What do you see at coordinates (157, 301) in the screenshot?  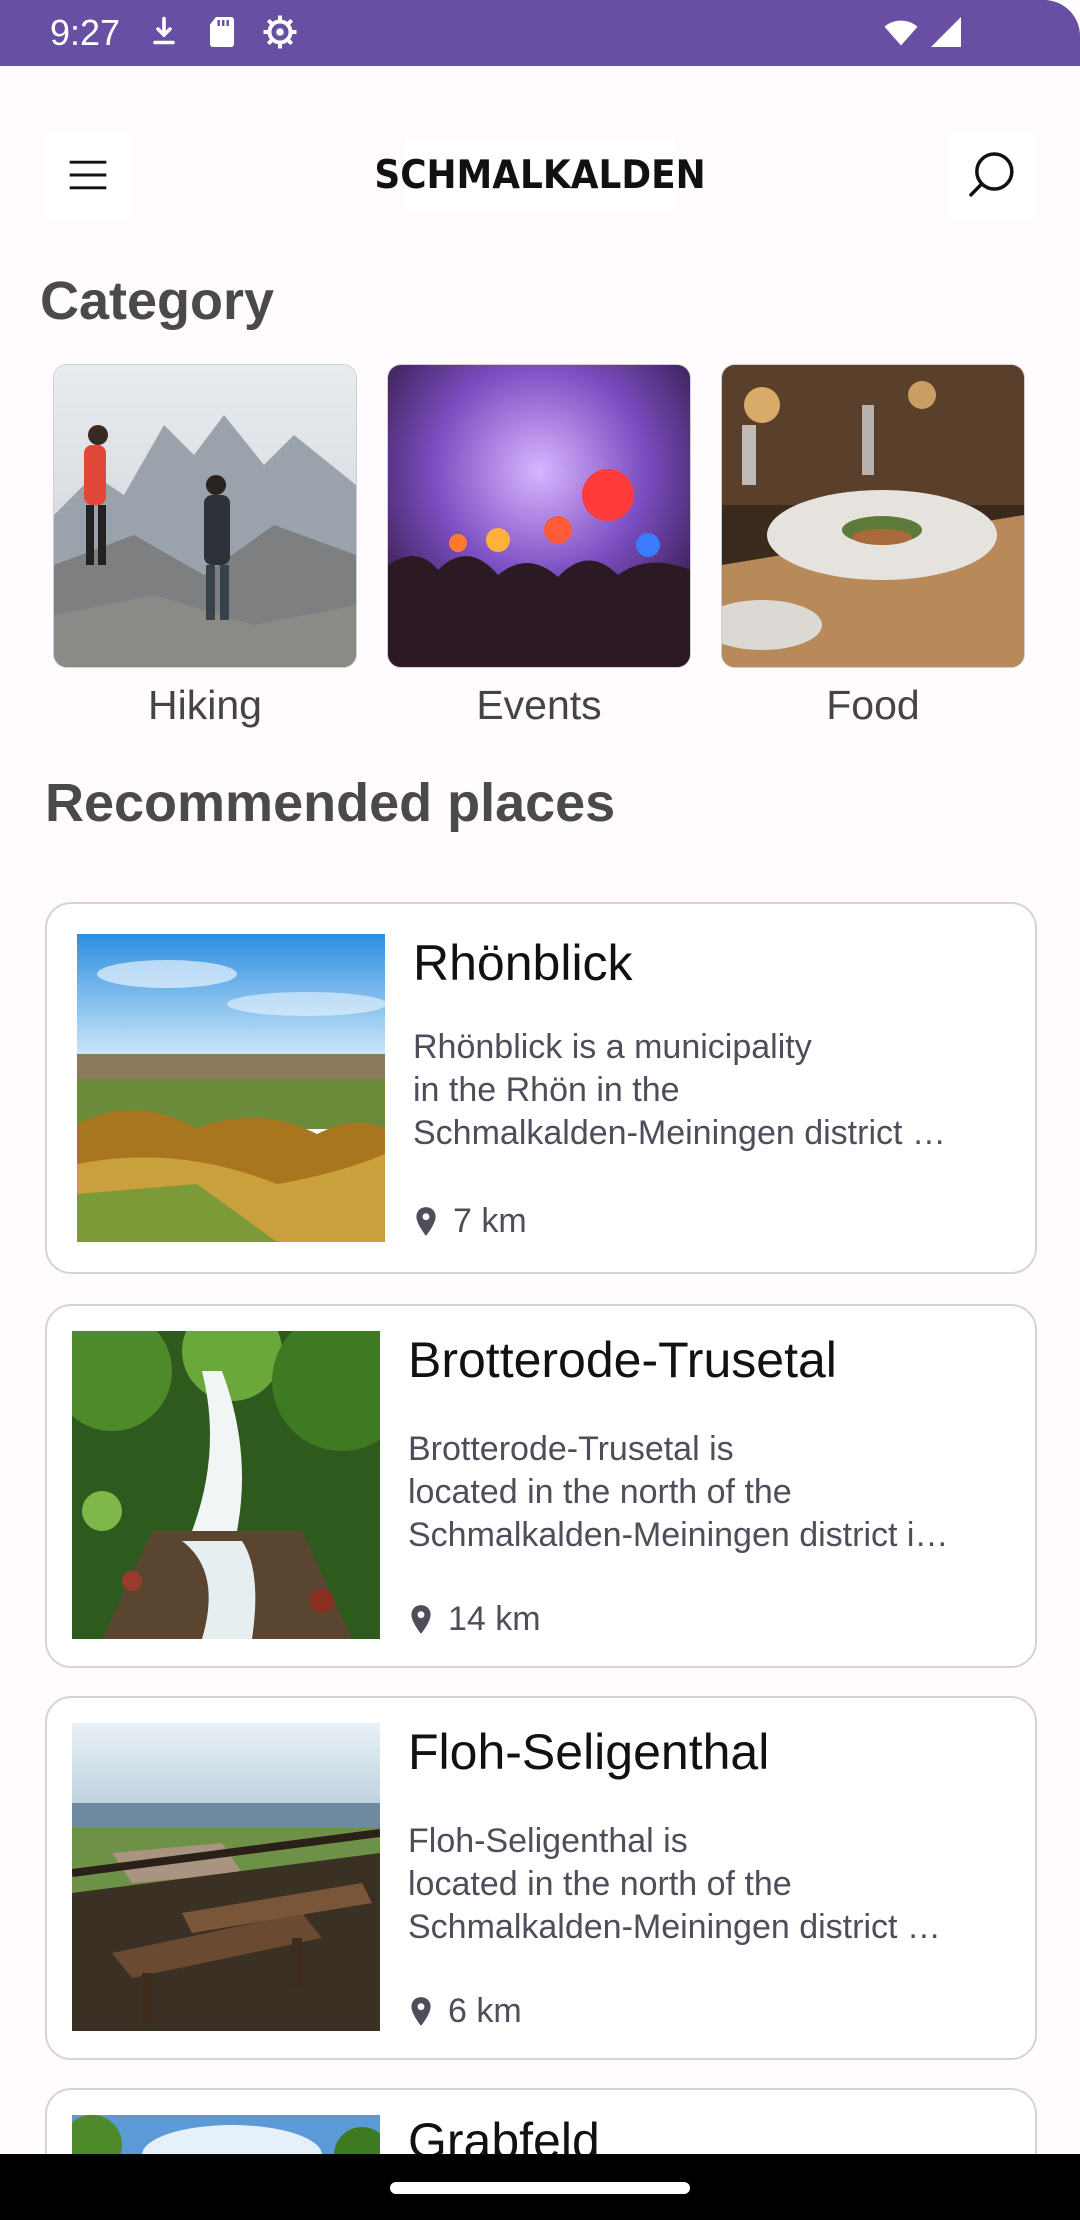 I see `category-title: Category` at bounding box center [157, 301].